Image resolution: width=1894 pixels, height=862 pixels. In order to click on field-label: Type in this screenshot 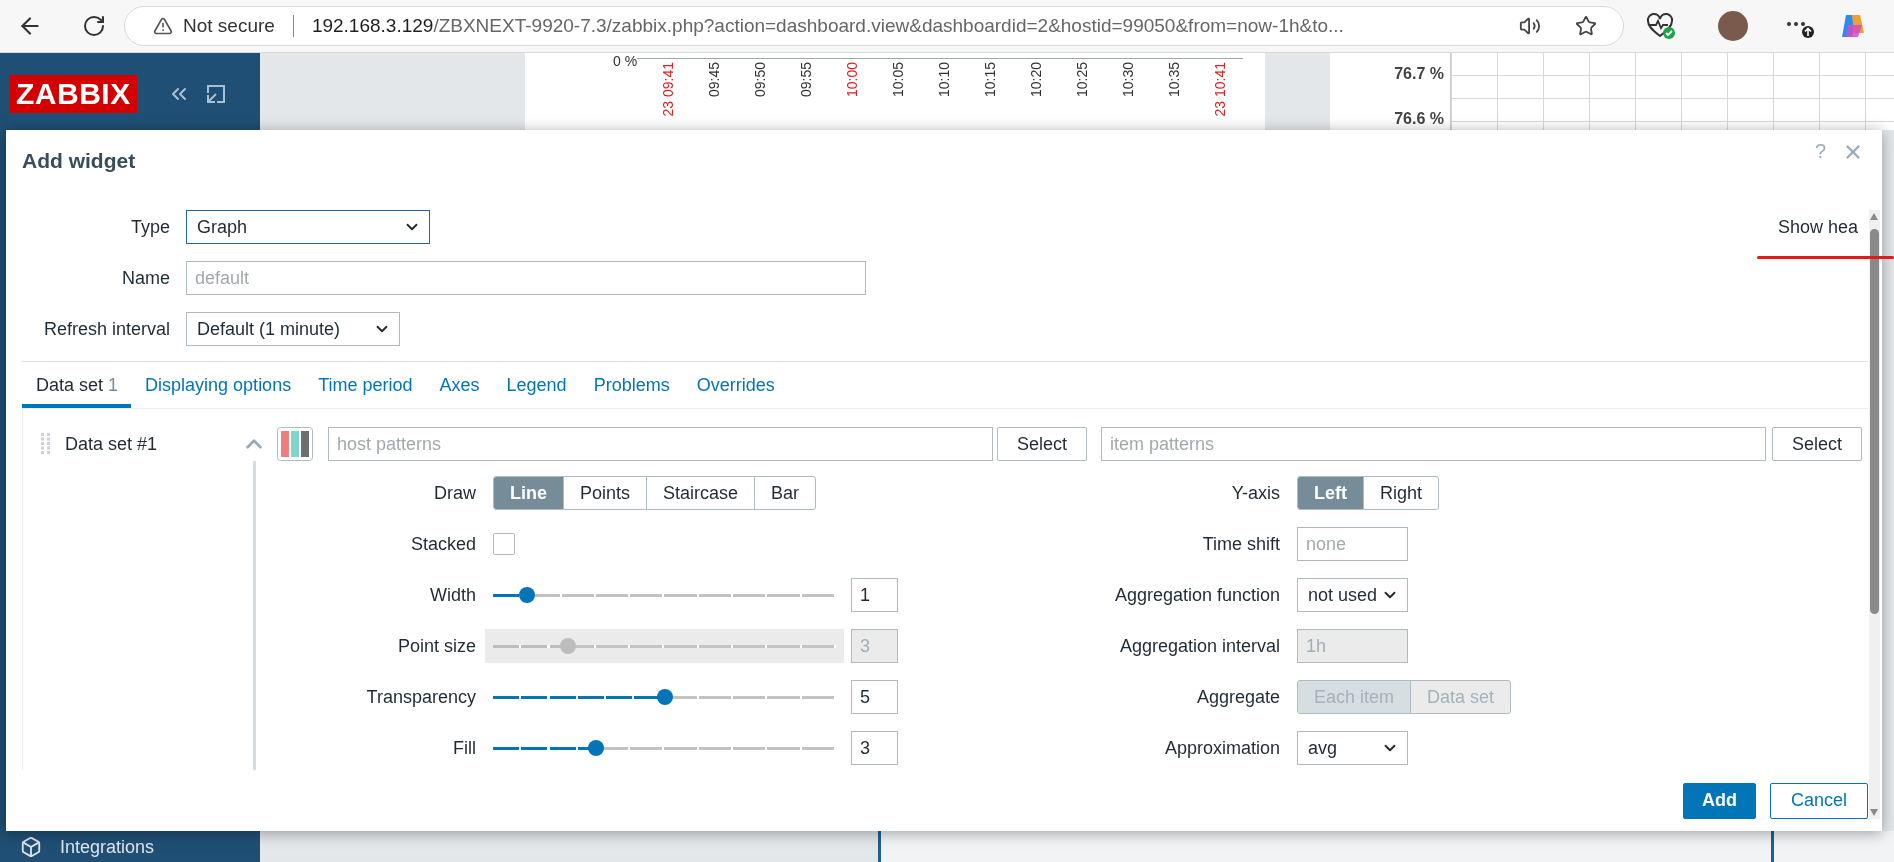, I will do `click(149, 227)`.